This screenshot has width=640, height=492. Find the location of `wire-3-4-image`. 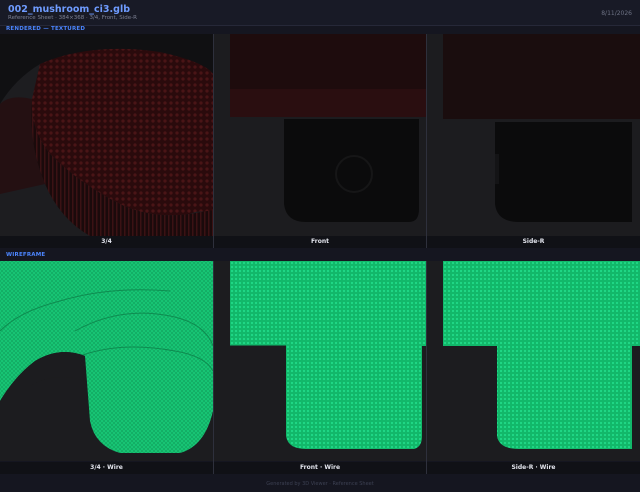

wire-3-4-image is located at coordinates (106, 361).